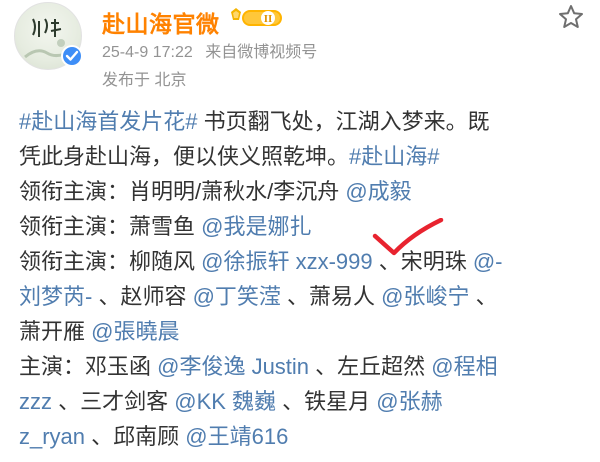  What do you see at coordinates (161, 22) in the screenshot?
I see `author-name: 赴山海官微` at bounding box center [161, 22].